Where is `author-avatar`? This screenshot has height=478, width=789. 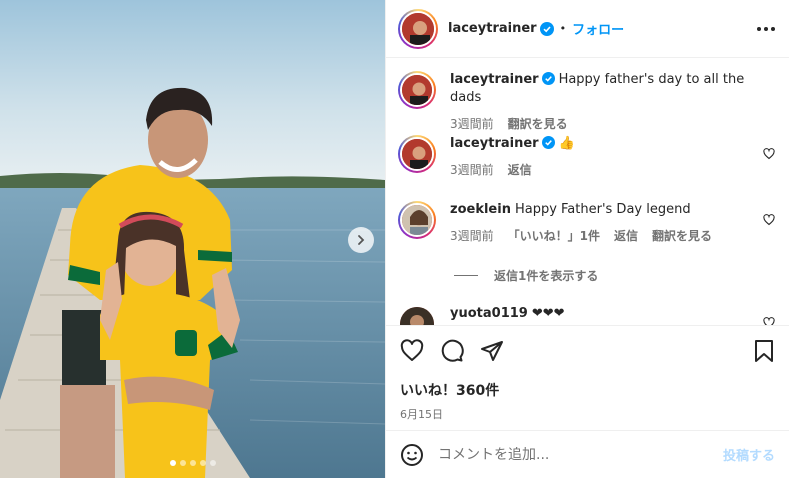 author-avatar is located at coordinates (418, 28).